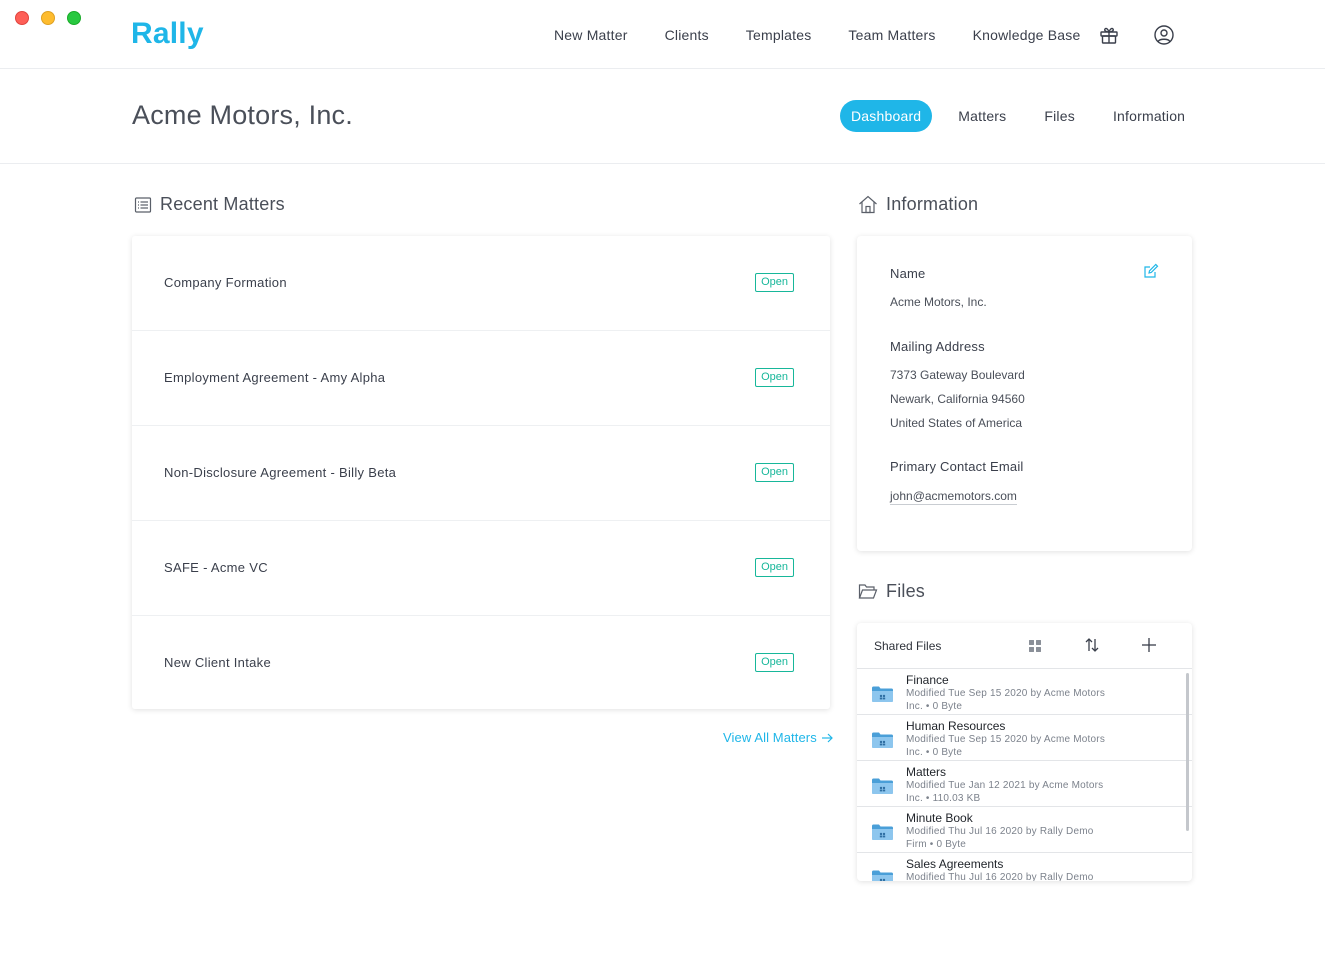  Describe the element at coordinates (1109, 35) in the screenshot. I see `gift-icon` at that location.